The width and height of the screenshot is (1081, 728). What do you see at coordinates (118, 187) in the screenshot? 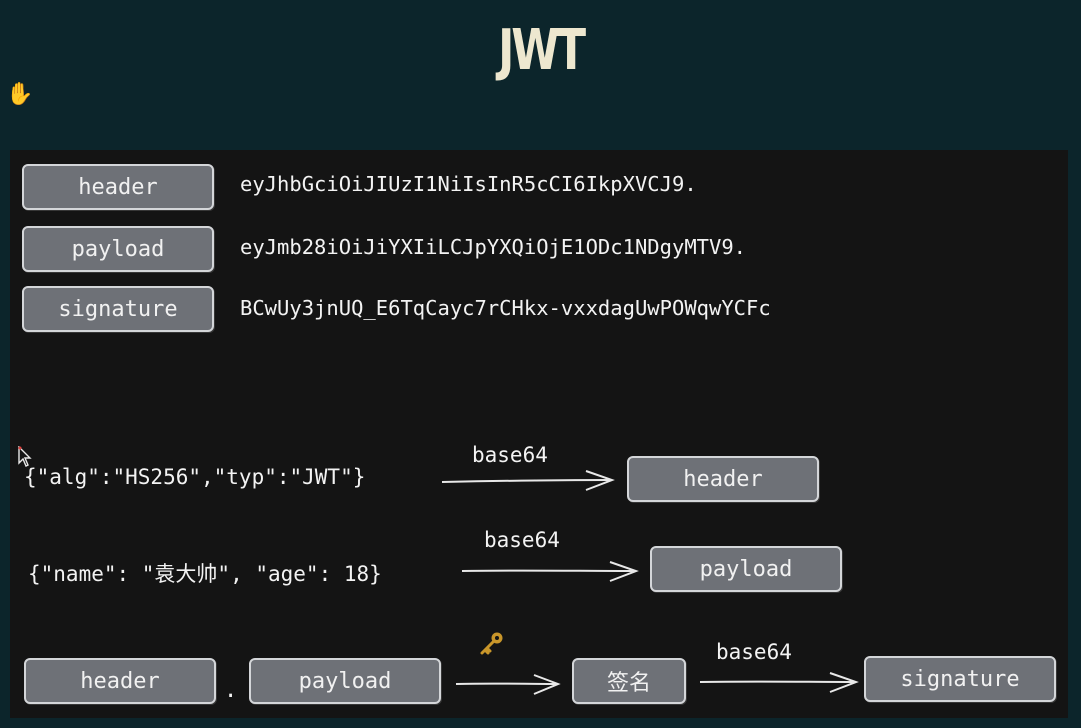
I see `header-label-box: header` at bounding box center [118, 187].